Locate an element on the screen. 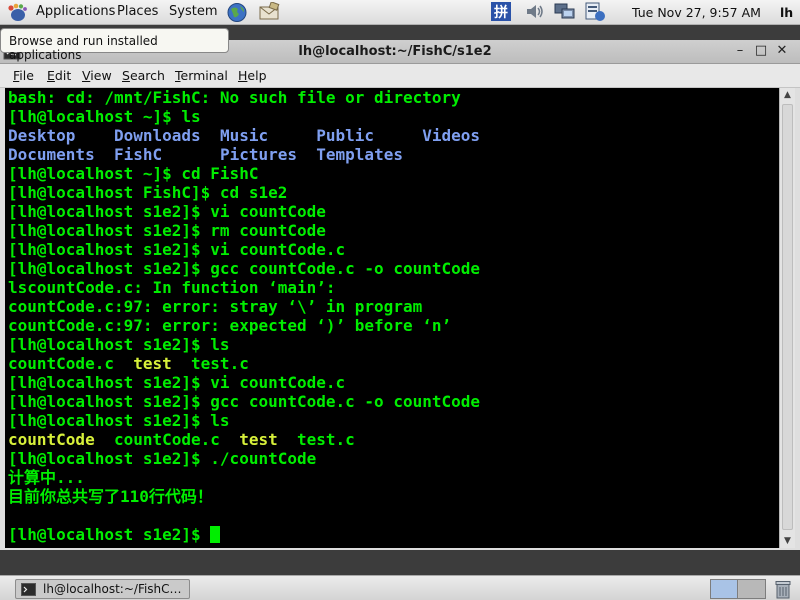 This screenshot has width=800, height=600. terminal-line: [lh@localhost ~]$ ls is located at coordinates (244, 116).